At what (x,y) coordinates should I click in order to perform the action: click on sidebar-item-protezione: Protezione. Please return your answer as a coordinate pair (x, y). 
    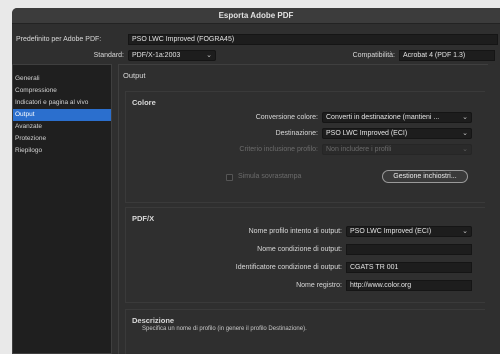
    Looking at the image, I should click on (62, 139).